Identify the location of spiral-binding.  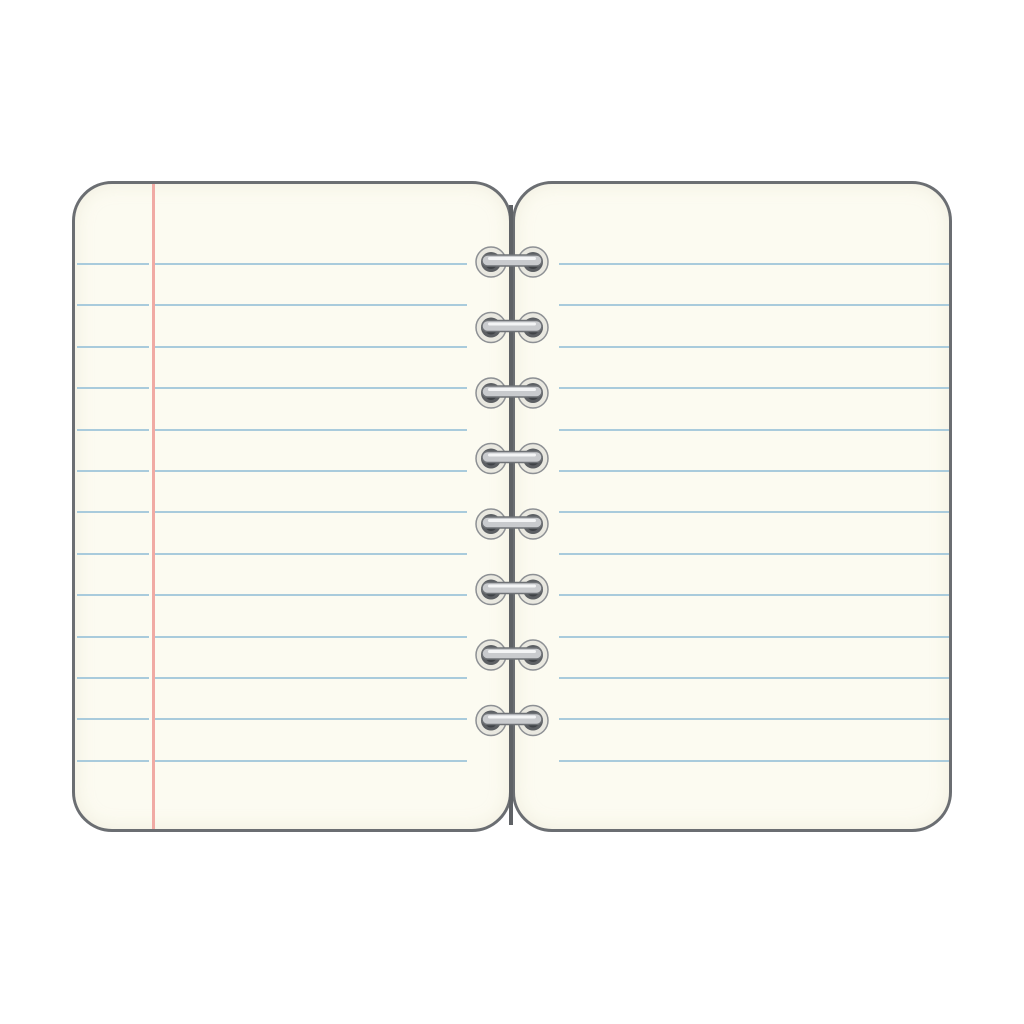
(512, 491).